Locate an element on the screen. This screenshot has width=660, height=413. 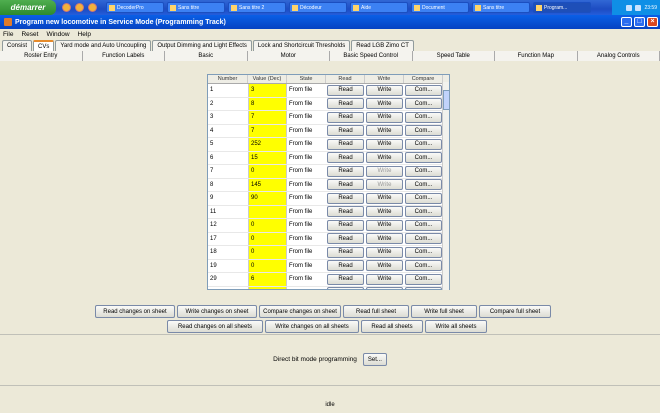
all-sheets-button: Write all sheets is located at coordinates (456, 326).